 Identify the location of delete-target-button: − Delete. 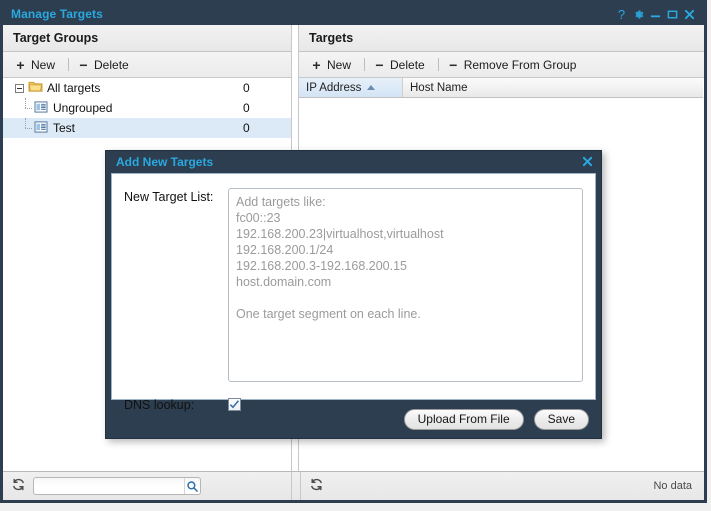
(401, 65).